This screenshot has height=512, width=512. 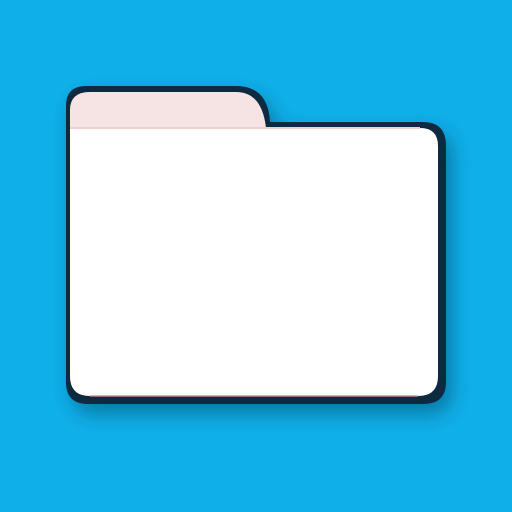 What do you see at coordinates (168, 110) in the screenshot?
I see `folder-tab` at bounding box center [168, 110].